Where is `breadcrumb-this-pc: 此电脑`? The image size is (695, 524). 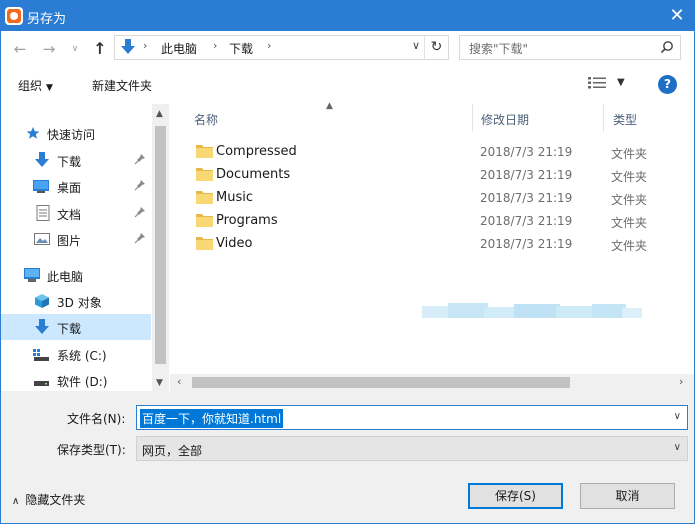 breadcrumb-this-pc: 此电脑 is located at coordinates (179, 48).